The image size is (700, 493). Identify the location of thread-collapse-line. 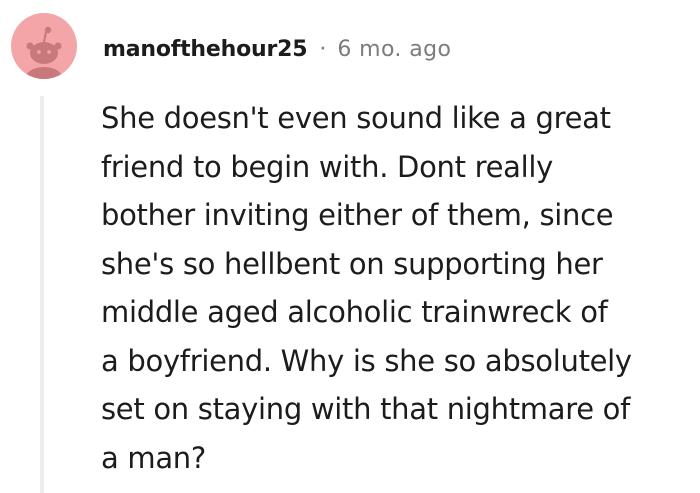
(42, 294).